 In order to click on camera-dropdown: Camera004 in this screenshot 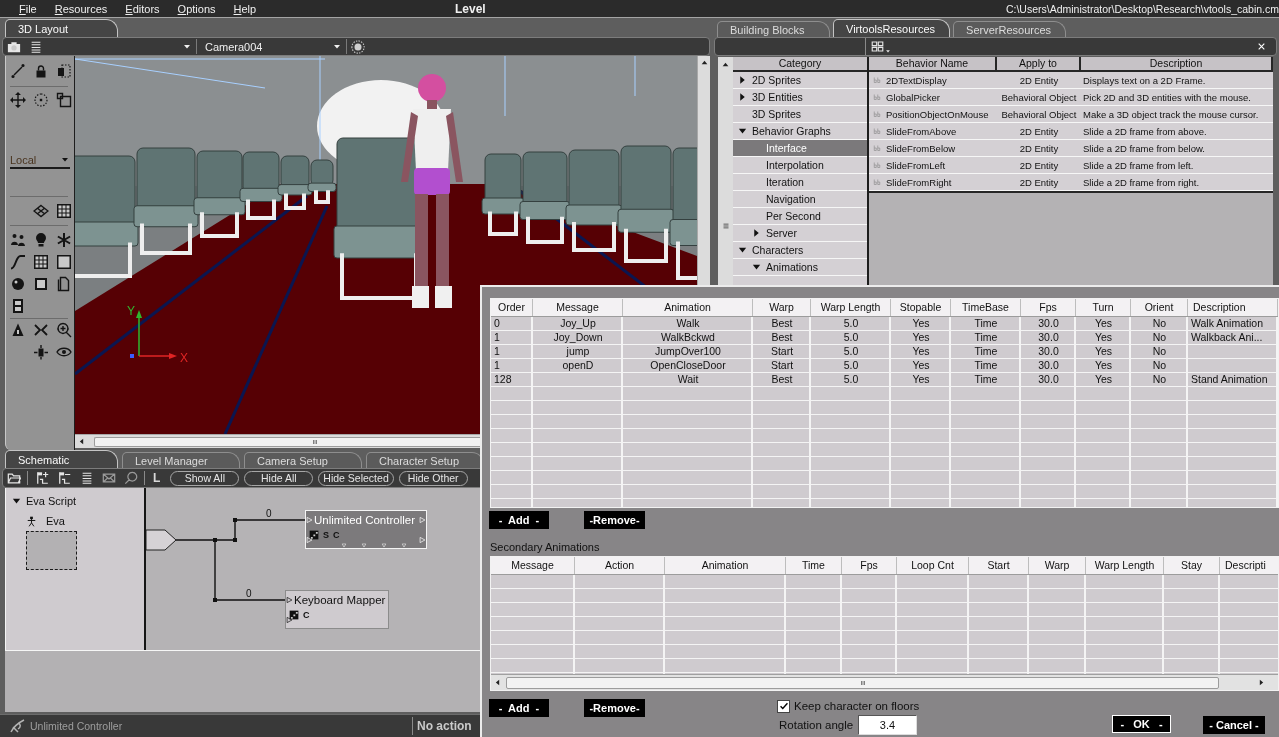, I will do `click(272, 46)`.